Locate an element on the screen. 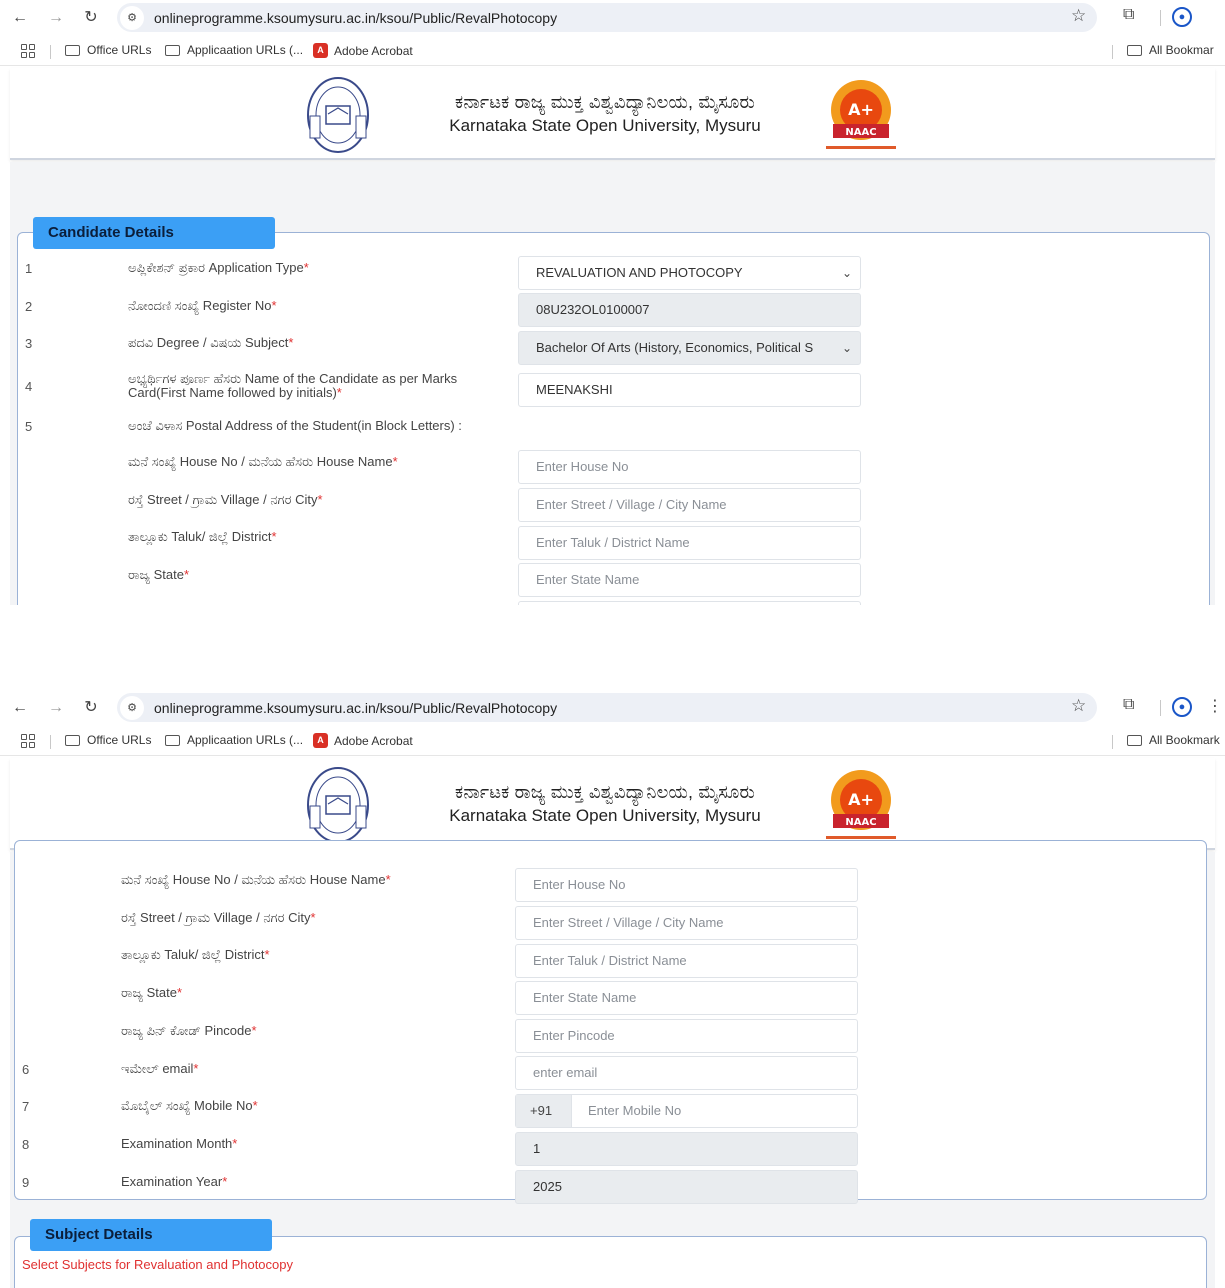 This screenshot has height=1288, width=1225. label-text: ತಾಲ್ಲೂಕು Taluk/ ಜಿಲ್ಲೆ District is located at coordinates (200, 536).